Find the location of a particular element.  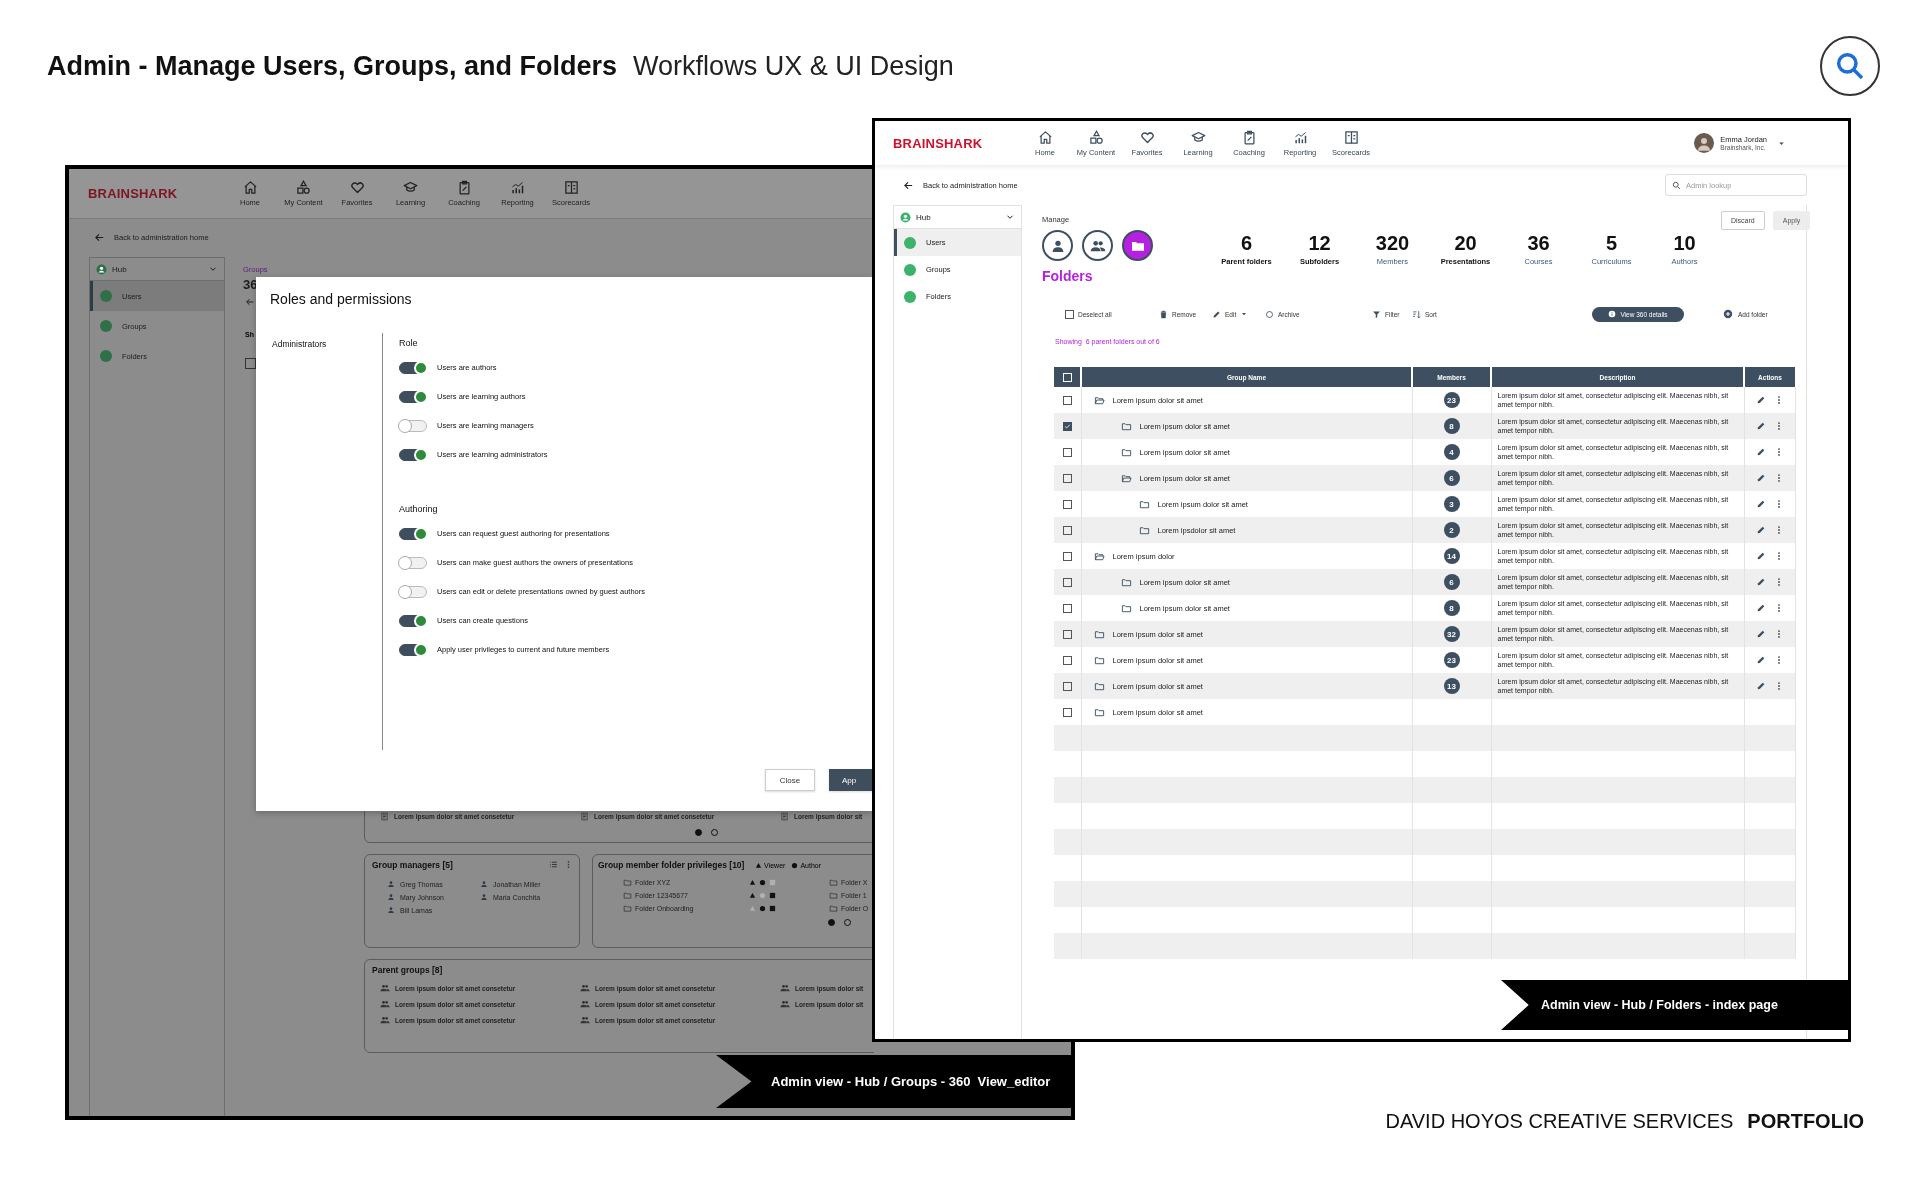

search-icon is located at coordinates (1850, 66).